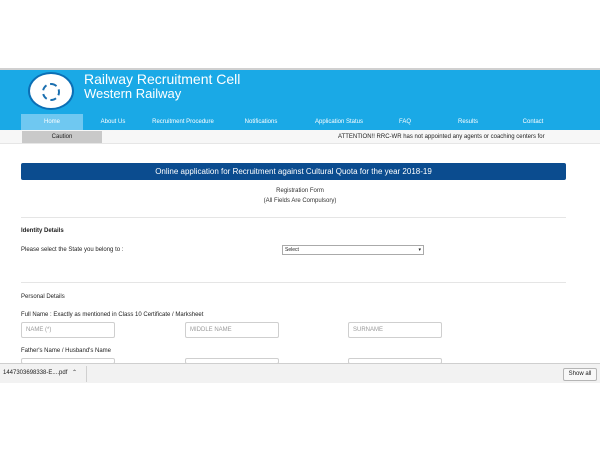  Describe the element at coordinates (74, 372) in the screenshot. I see `chevron-up-icon: ⌃` at that location.